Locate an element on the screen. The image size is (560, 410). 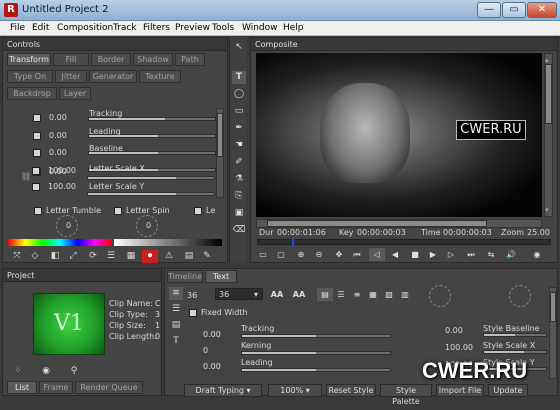
align-center-icon: ☰ is located at coordinates (176, 309).